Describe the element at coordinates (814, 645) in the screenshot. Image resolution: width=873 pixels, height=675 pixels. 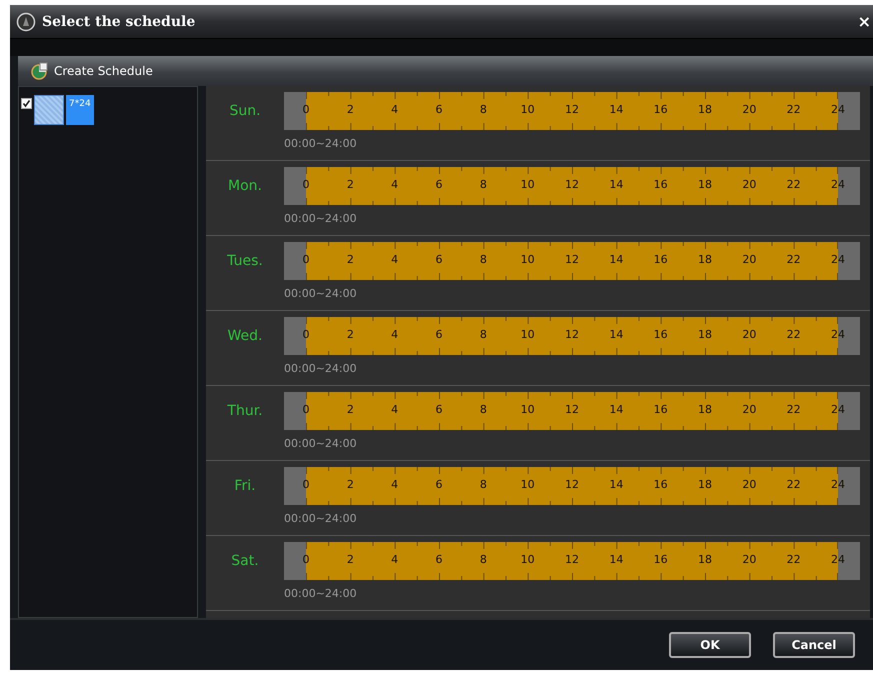
I see `cancel-button: Cancel` at that location.